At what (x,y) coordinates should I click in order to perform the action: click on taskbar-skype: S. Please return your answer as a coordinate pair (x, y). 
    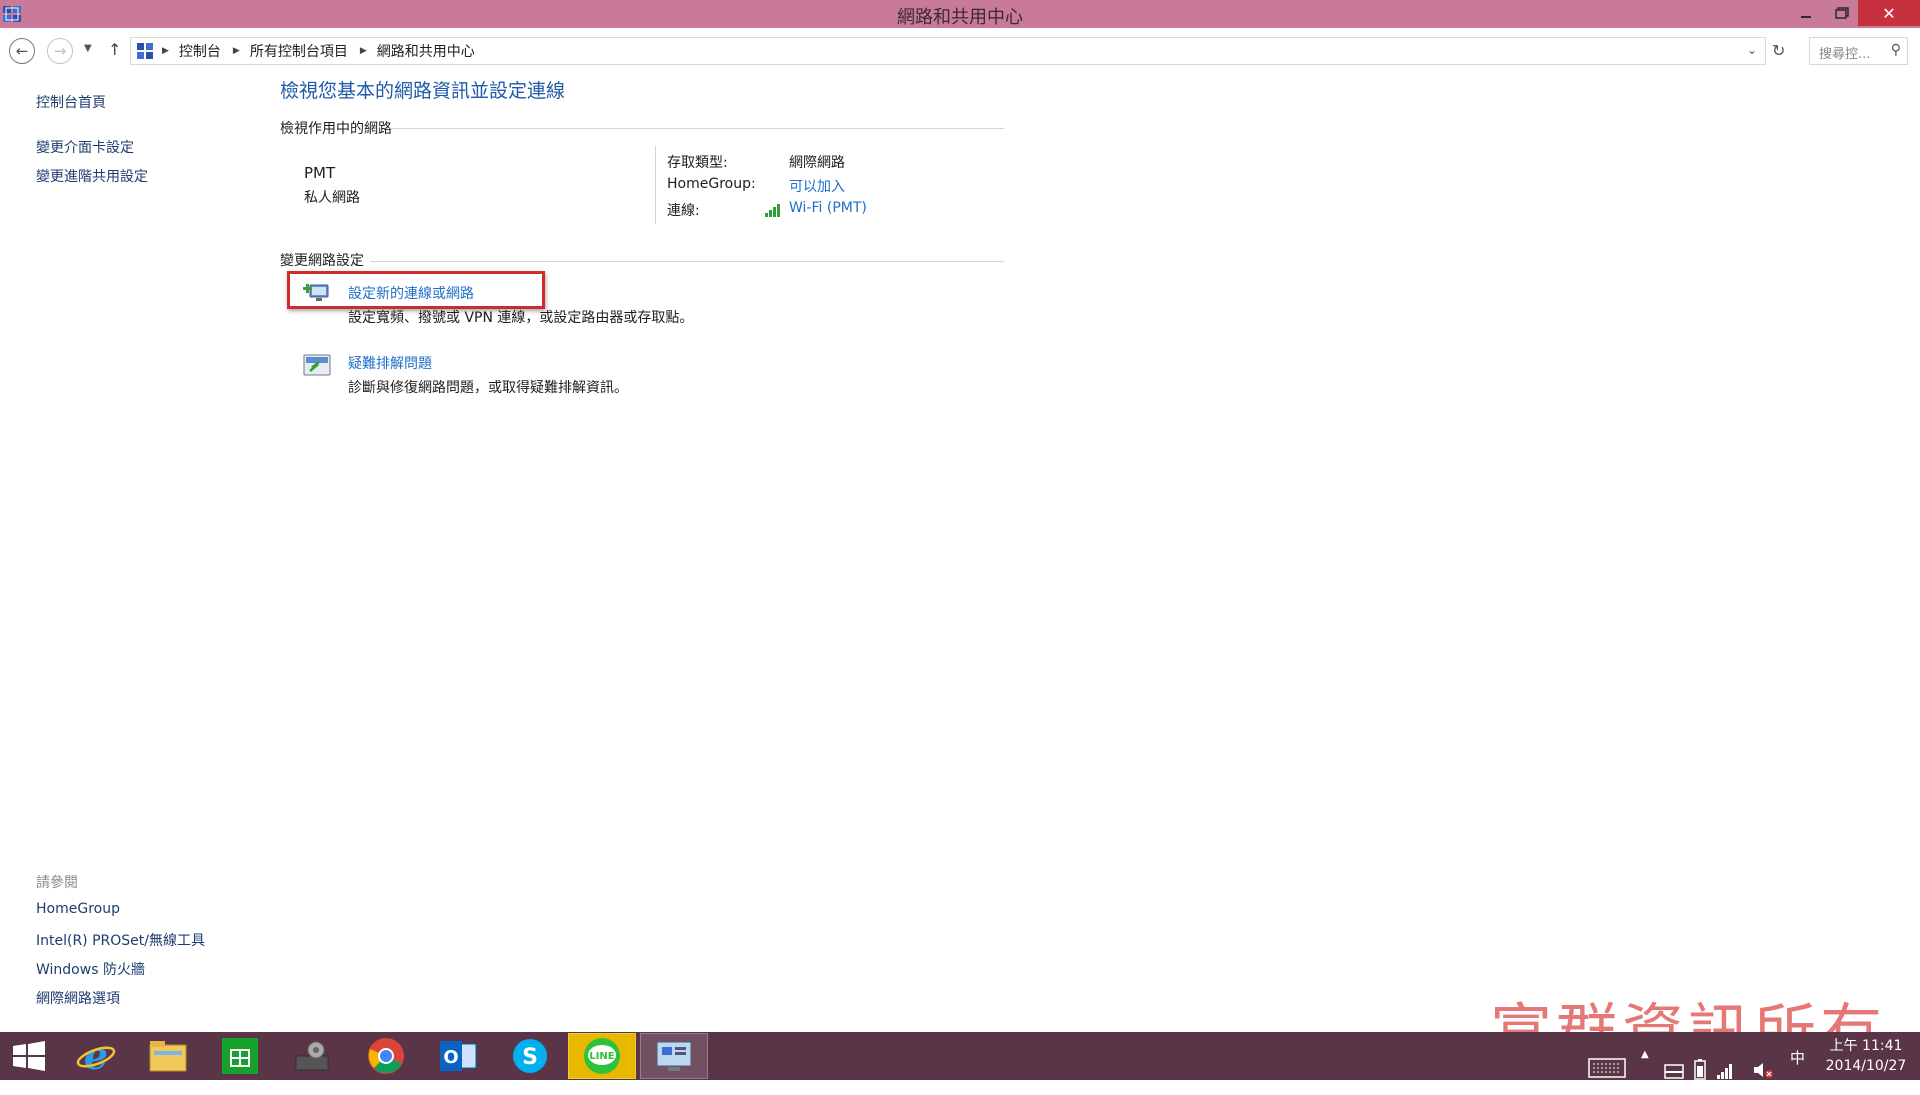
    Looking at the image, I should click on (530, 1056).